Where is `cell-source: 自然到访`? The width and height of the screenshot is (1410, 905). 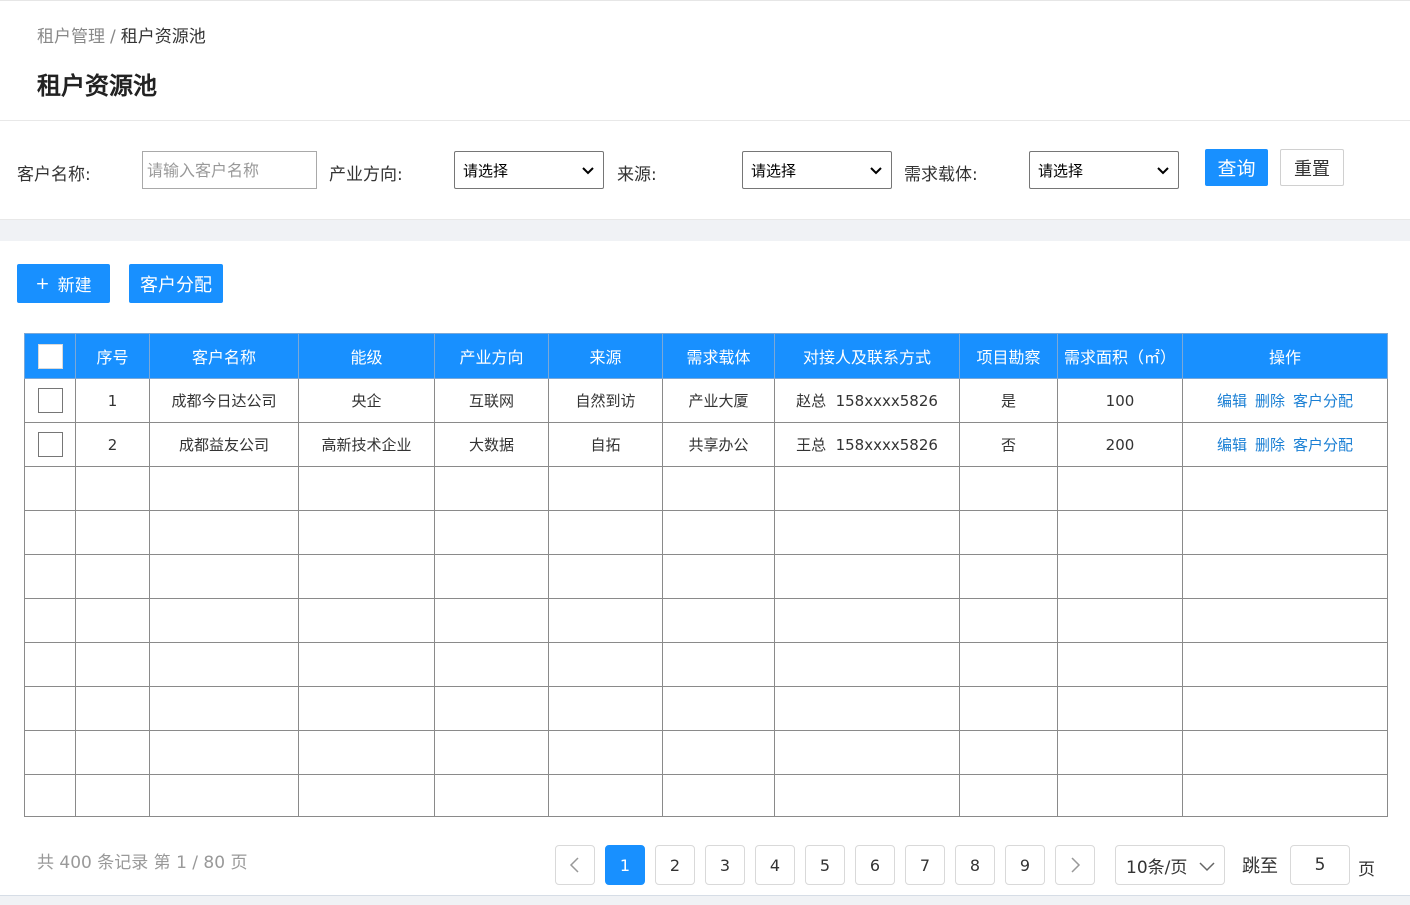 cell-source: 自然到访 is located at coordinates (605, 400).